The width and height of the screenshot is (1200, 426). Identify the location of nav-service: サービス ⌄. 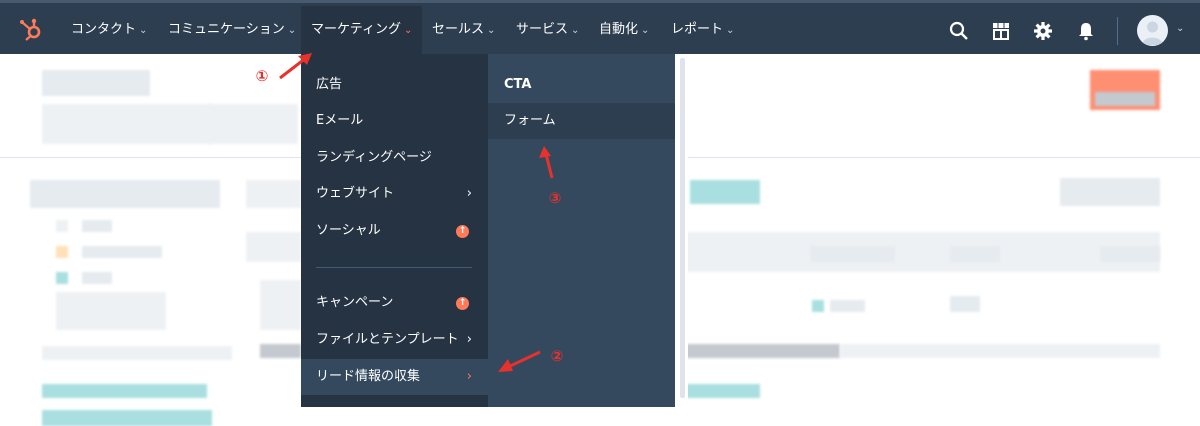
(547, 30).